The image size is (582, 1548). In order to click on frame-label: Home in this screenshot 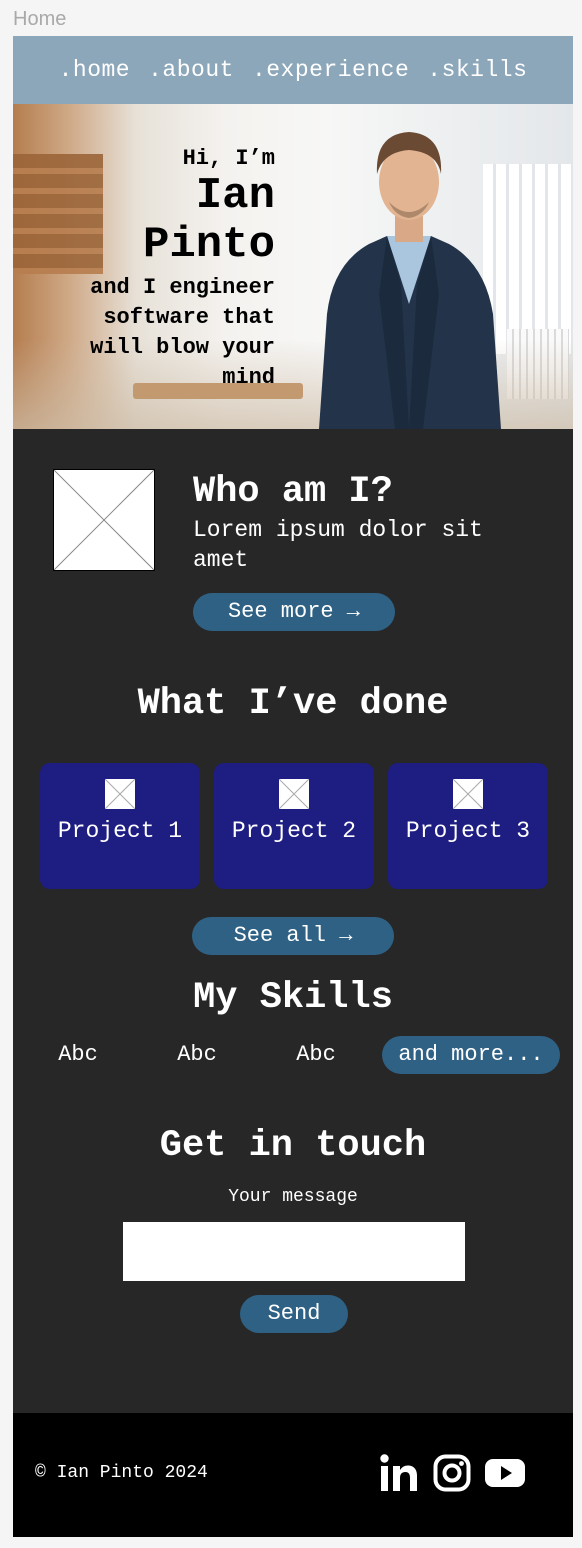, I will do `click(40, 19)`.